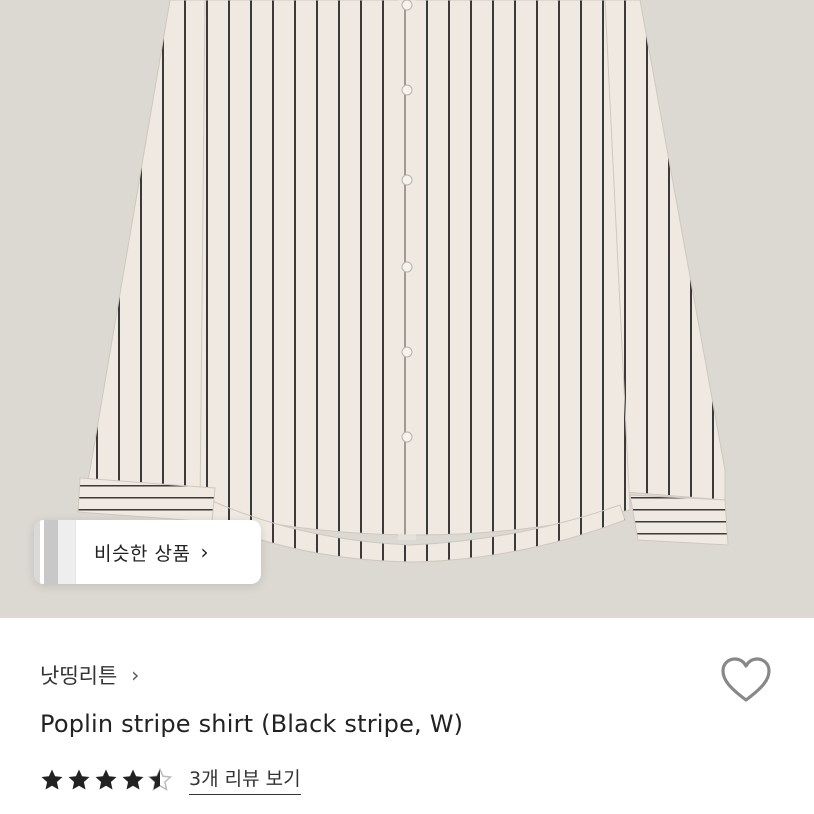 This screenshot has height=814, width=814. What do you see at coordinates (55, 552) in the screenshot?
I see `similar-products-thumbnail` at bounding box center [55, 552].